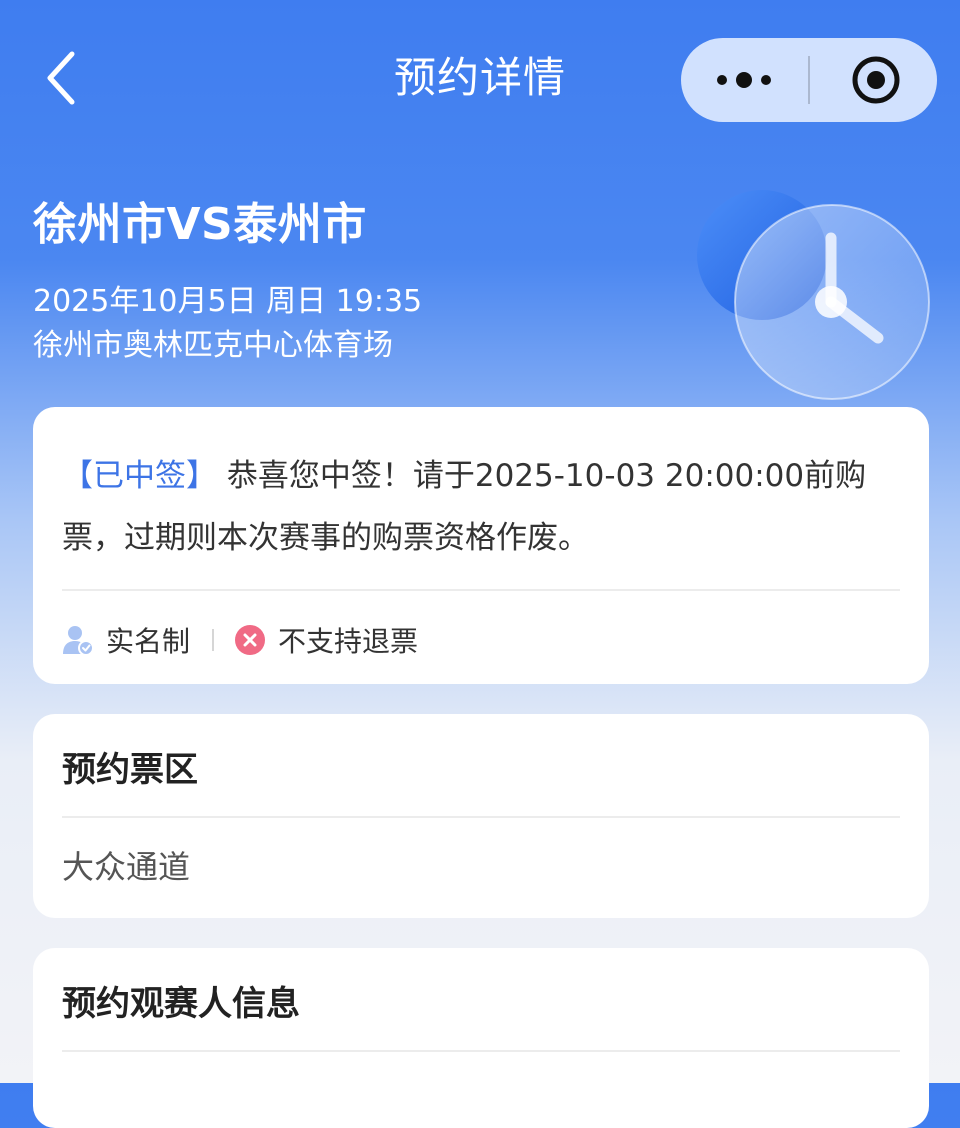 The height and width of the screenshot is (1128, 960). Describe the element at coordinates (130, 770) in the screenshot. I see `ticket-zone-title: 预约票区` at that location.